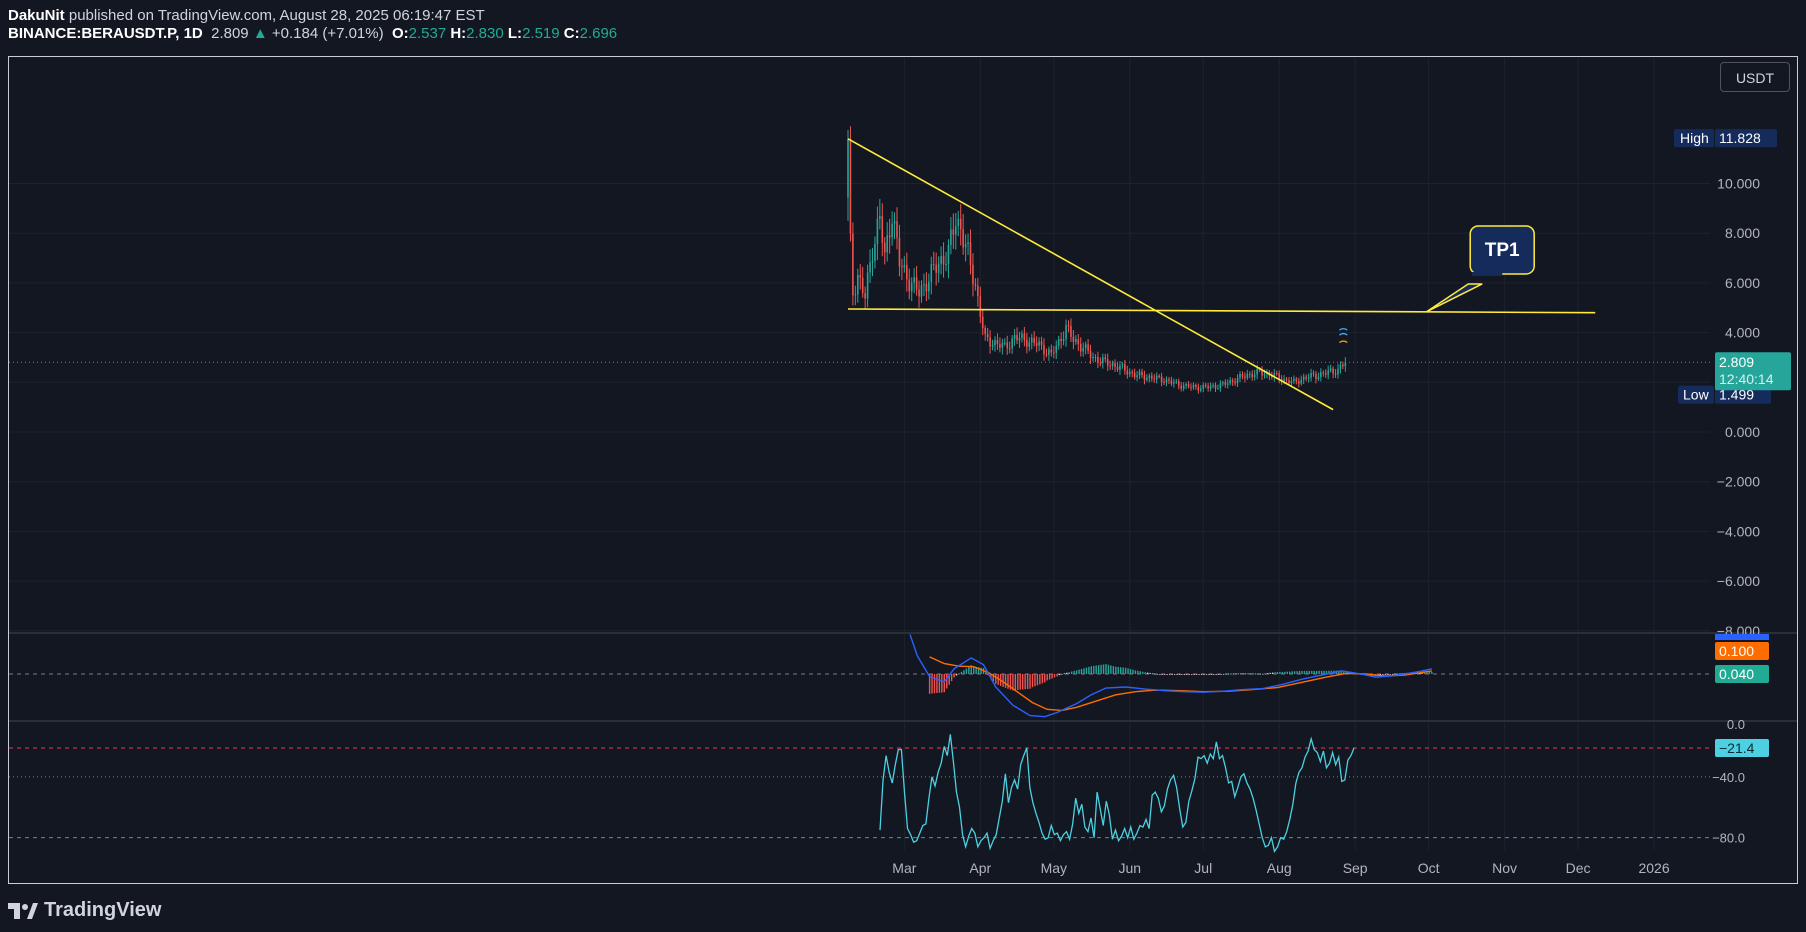 This screenshot has width=1806, height=932. I want to click on y-tick-label: 10.000, so click(1738, 184).